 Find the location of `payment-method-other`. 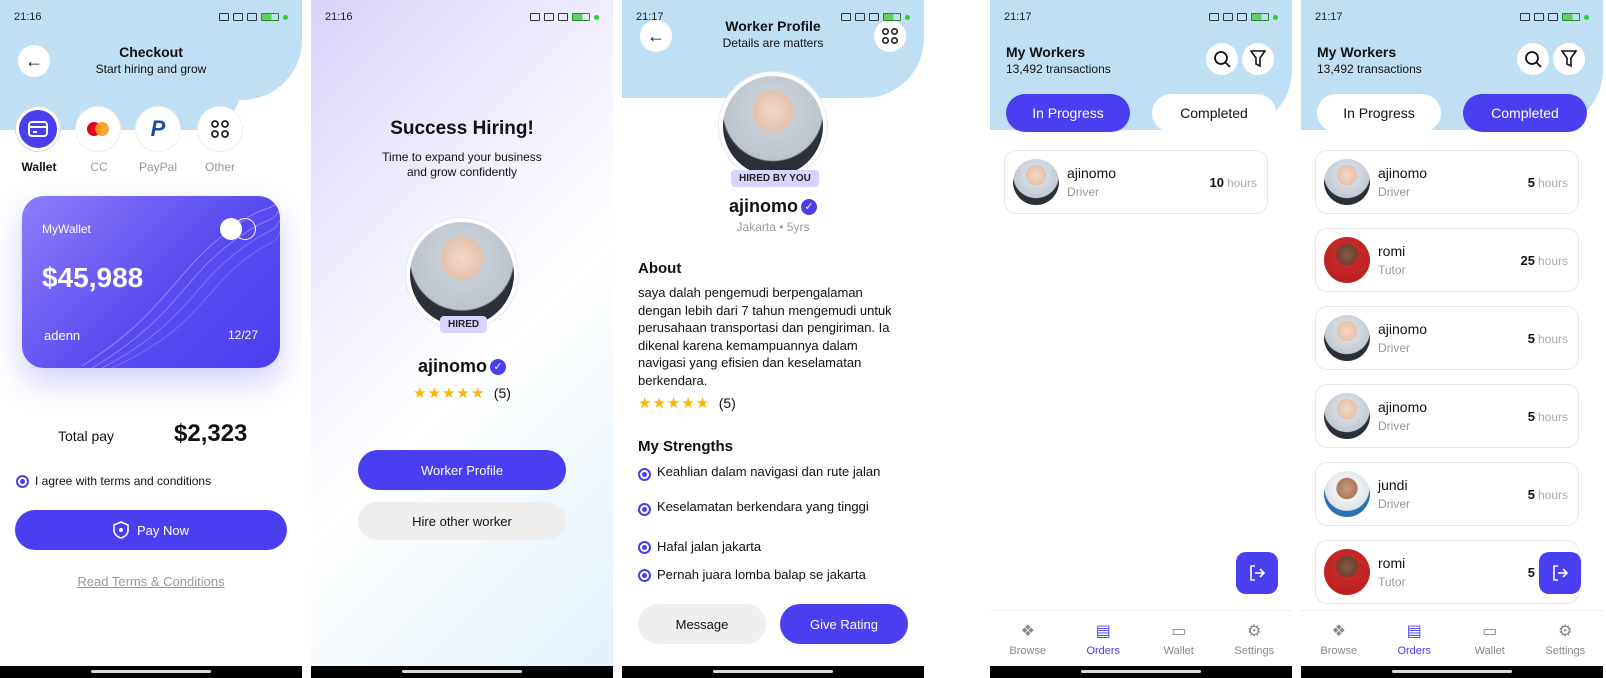

payment-method-other is located at coordinates (220, 129).